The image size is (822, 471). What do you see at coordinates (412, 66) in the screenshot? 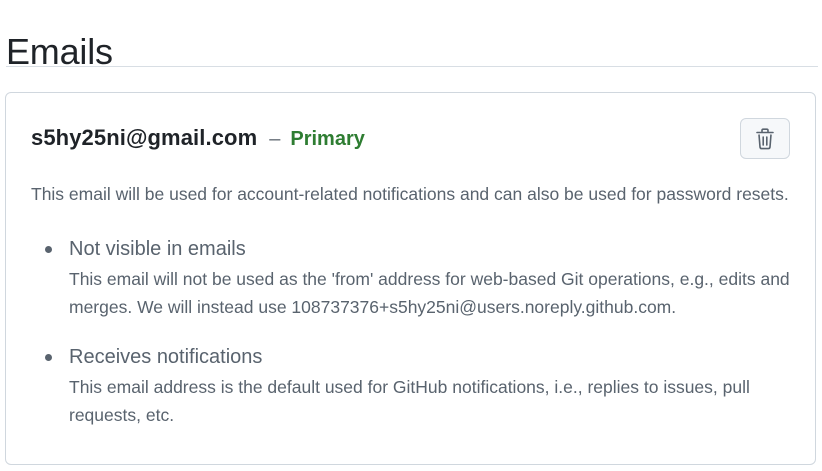
I see `title-divider` at bounding box center [412, 66].